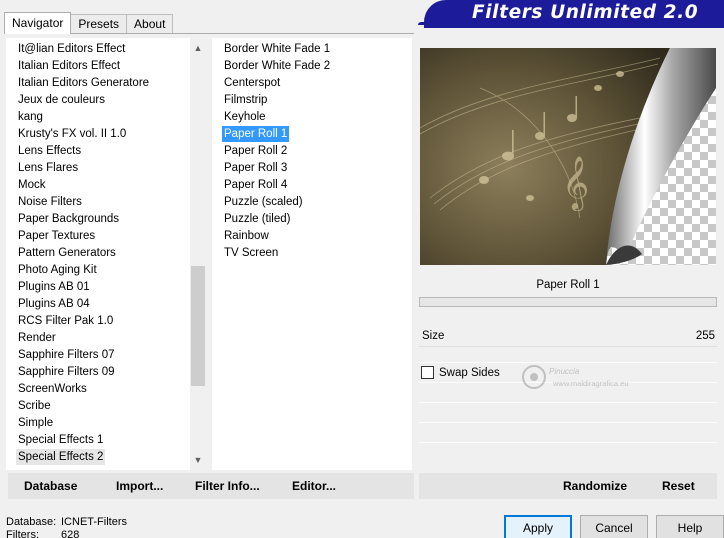  Describe the element at coordinates (198, 48) in the screenshot. I see `scroll-up-icon: ▲` at that location.